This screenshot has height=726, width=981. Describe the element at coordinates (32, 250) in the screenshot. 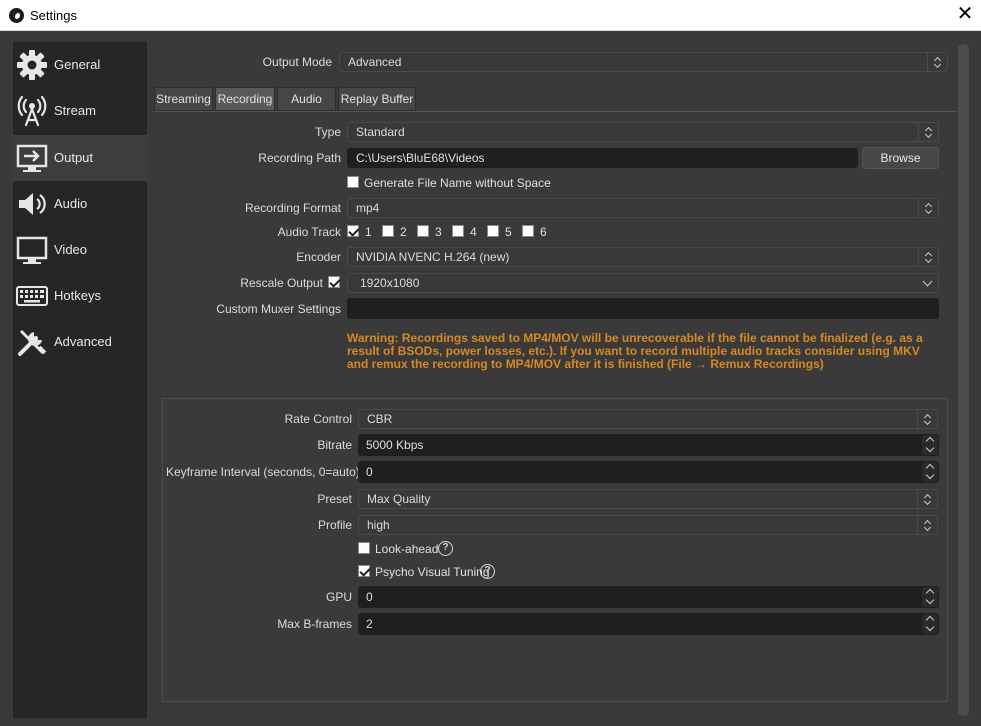

I see `monitor-icon` at that location.